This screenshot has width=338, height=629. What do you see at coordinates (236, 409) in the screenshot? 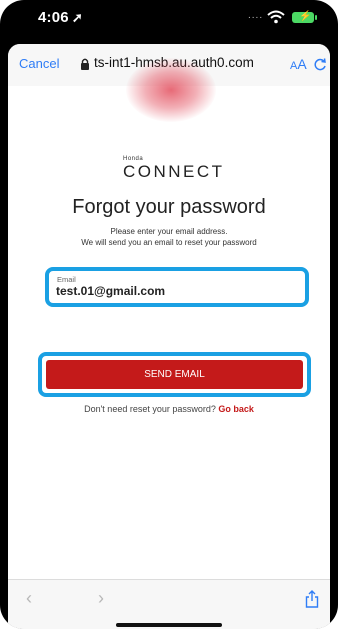
I see `go-back-link: Go back` at bounding box center [236, 409].